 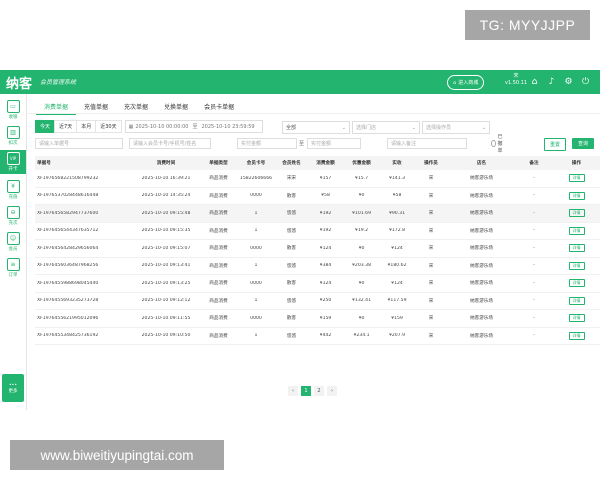 I want to click on vip-card-icon: VIP, so click(x=13, y=158).